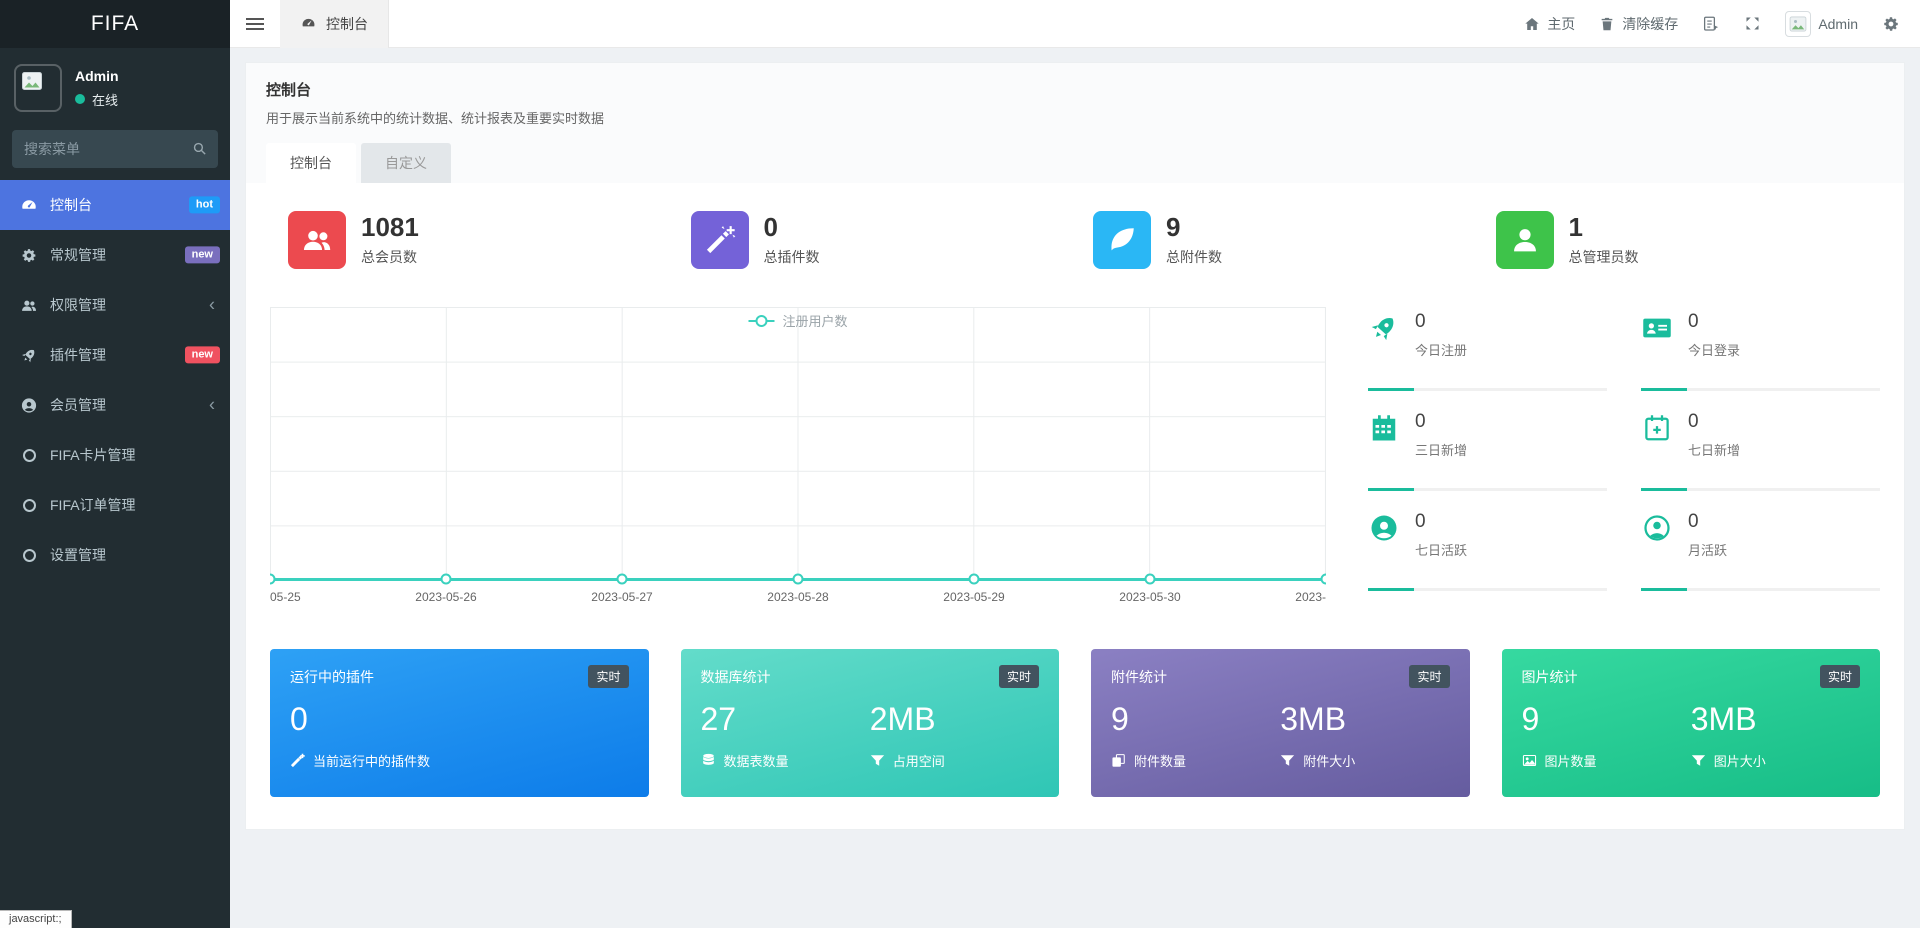 The width and height of the screenshot is (1920, 928). I want to click on user-name: Admin, so click(97, 75).